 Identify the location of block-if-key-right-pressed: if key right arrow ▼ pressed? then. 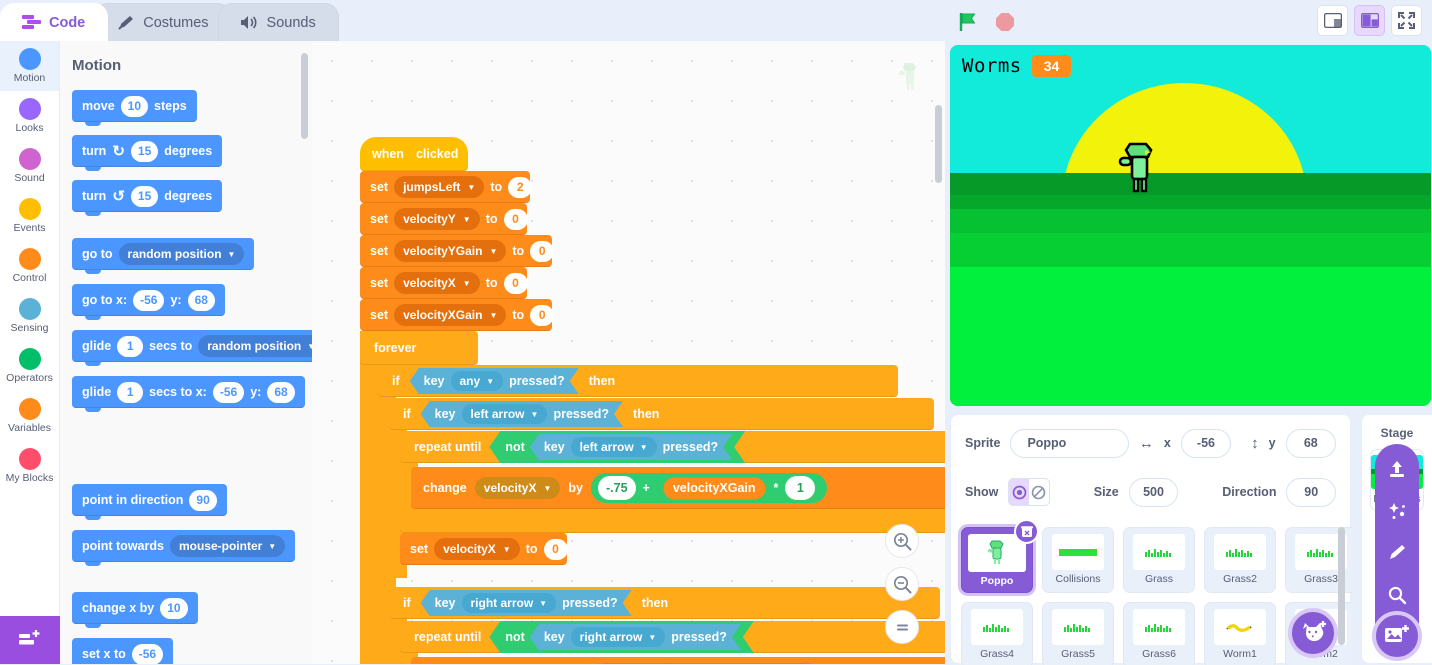
(664, 603).